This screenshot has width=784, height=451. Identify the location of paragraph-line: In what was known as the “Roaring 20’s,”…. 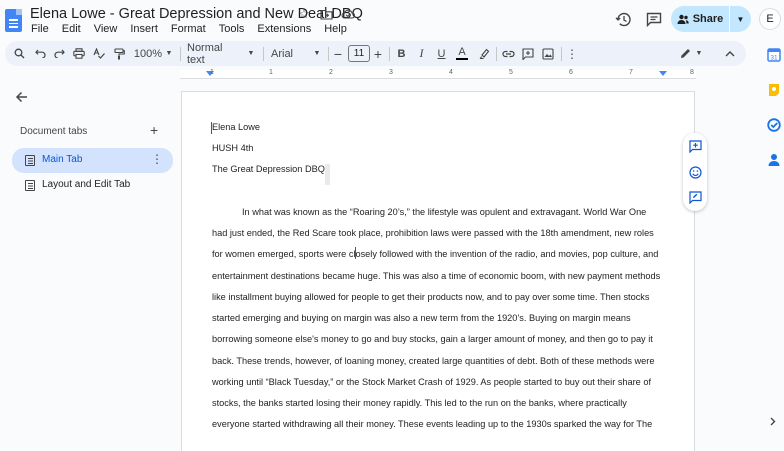
(444, 212).